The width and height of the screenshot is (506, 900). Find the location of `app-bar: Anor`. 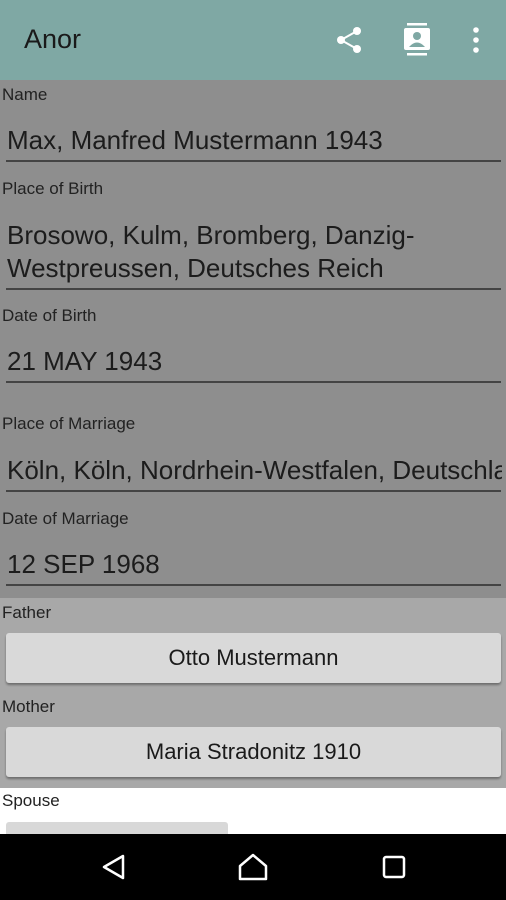

app-bar: Anor is located at coordinates (253, 40).